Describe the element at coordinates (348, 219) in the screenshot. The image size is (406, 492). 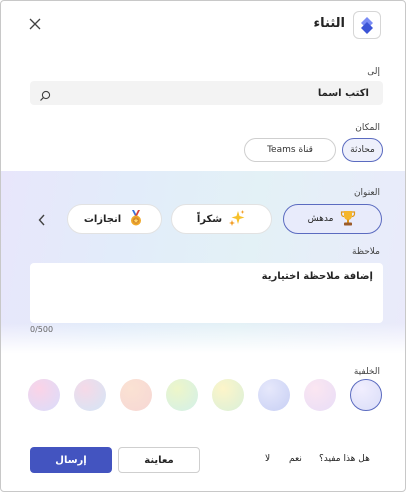
I see `trophy-icon` at that location.